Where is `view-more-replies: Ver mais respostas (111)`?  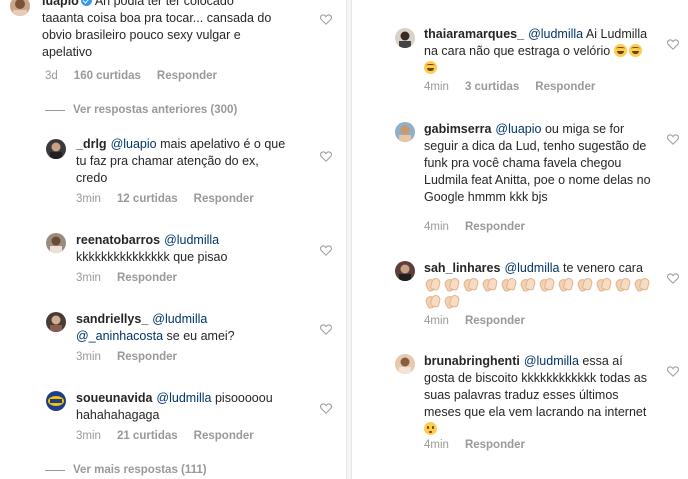 view-more-replies: Ver mais respostas (111) is located at coordinates (126, 470).